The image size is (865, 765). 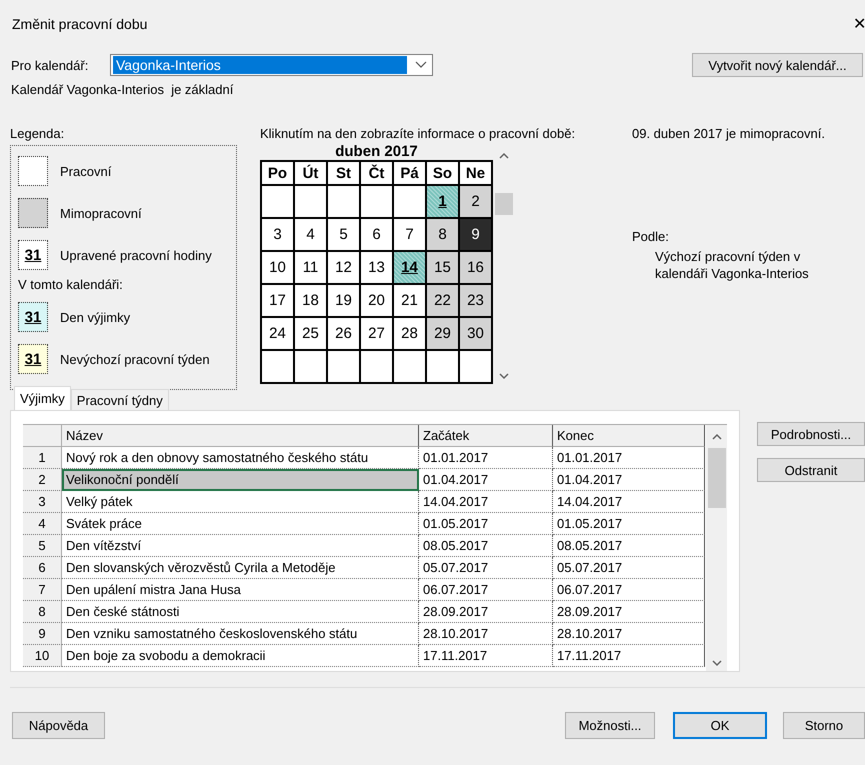 What do you see at coordinates (277, 300) in the screenshot?
I see `calendar-day: 17` at bounding box center [277, 300].